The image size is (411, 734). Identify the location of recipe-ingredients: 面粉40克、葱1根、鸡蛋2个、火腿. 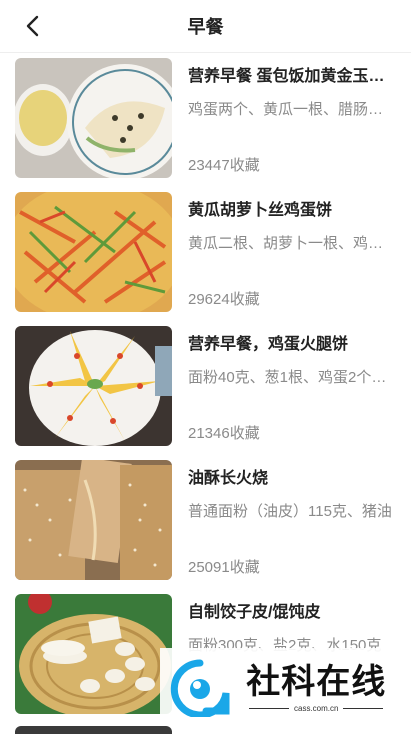
(292, 377).